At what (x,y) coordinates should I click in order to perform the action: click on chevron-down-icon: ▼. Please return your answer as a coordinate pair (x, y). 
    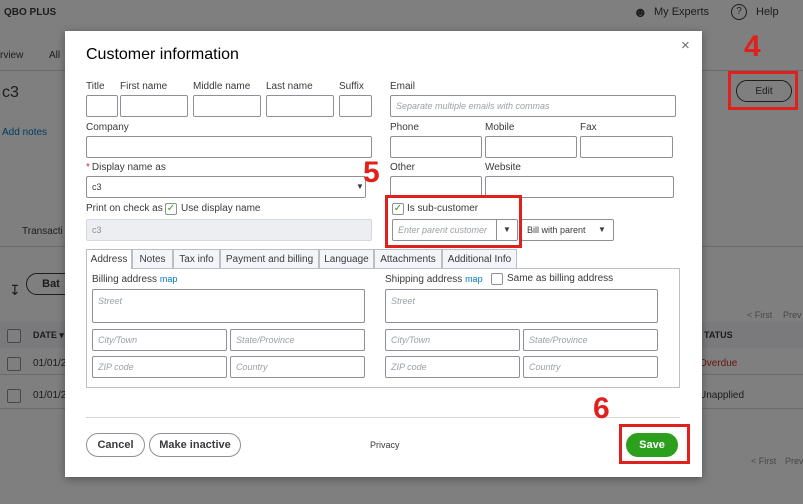
    Looking at the image, I should click on (602, 229).